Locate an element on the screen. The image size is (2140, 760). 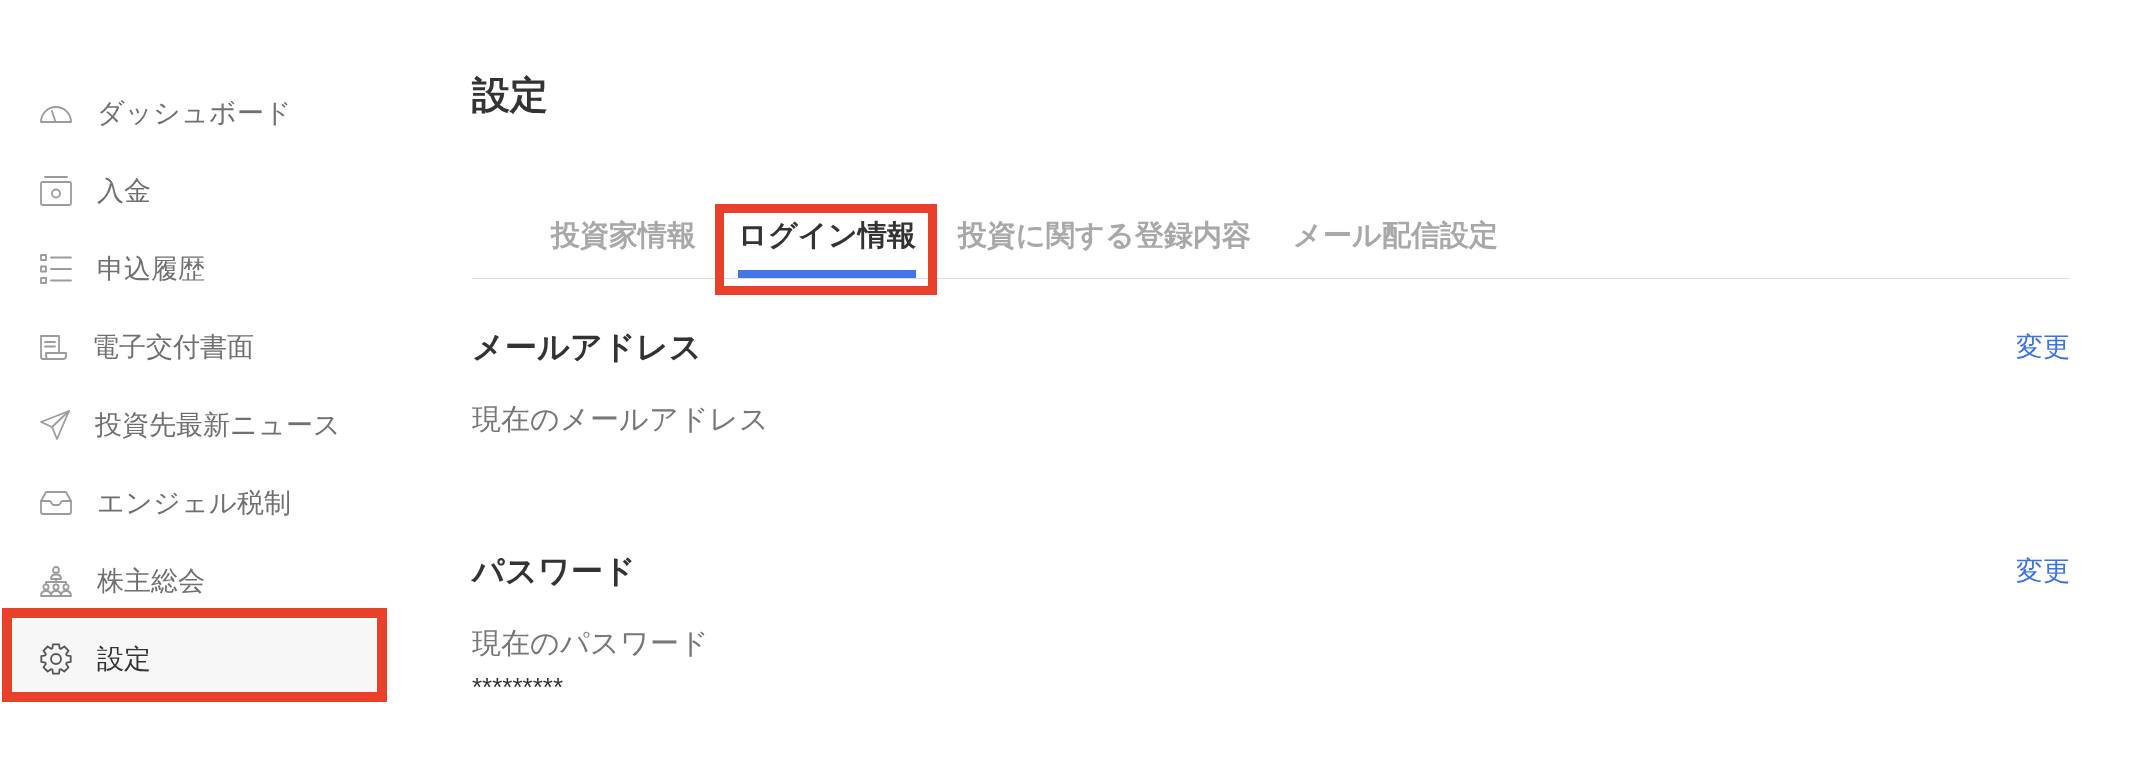
sidebar-item: ダッシュボード is located at coordinates (196, 113).